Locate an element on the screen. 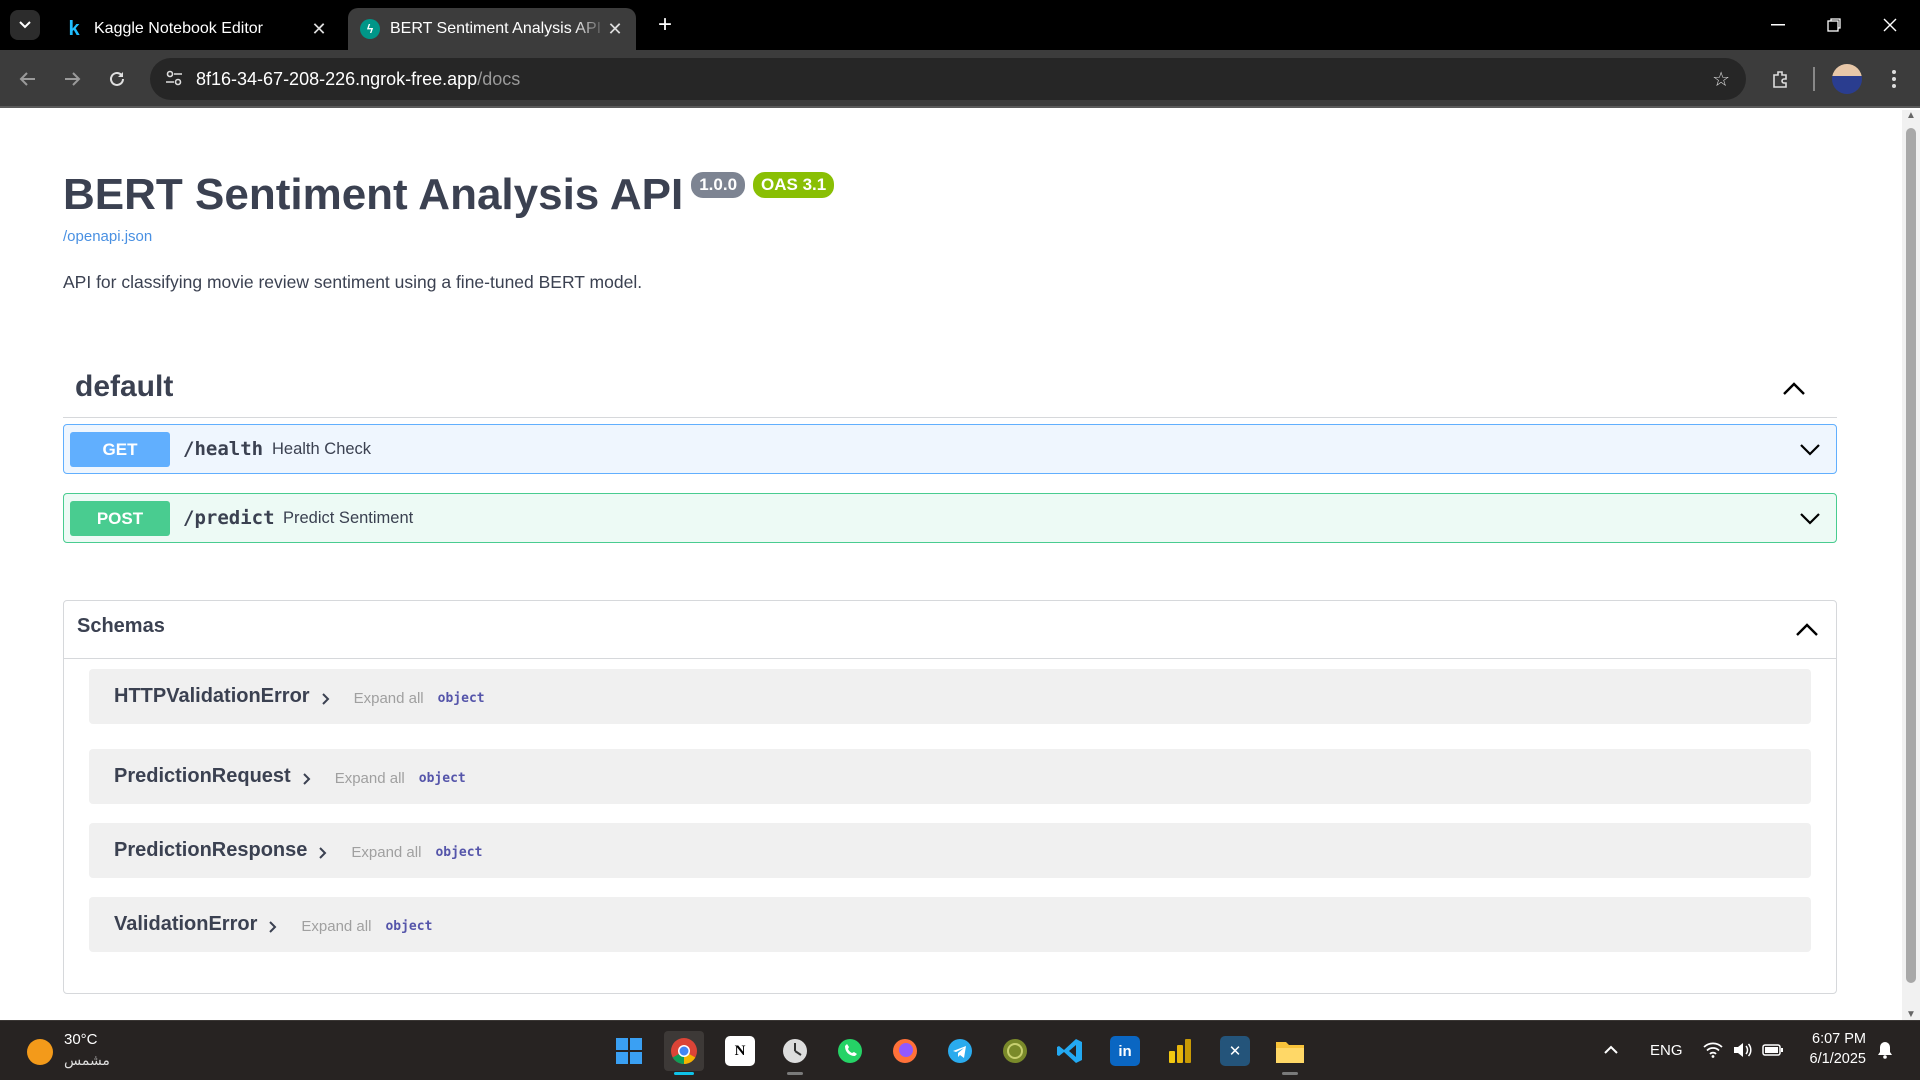 Image resolution: width=1920 pixels, height=1080 pixels. browser-menu-icon is located at coordinates (1894, 79).